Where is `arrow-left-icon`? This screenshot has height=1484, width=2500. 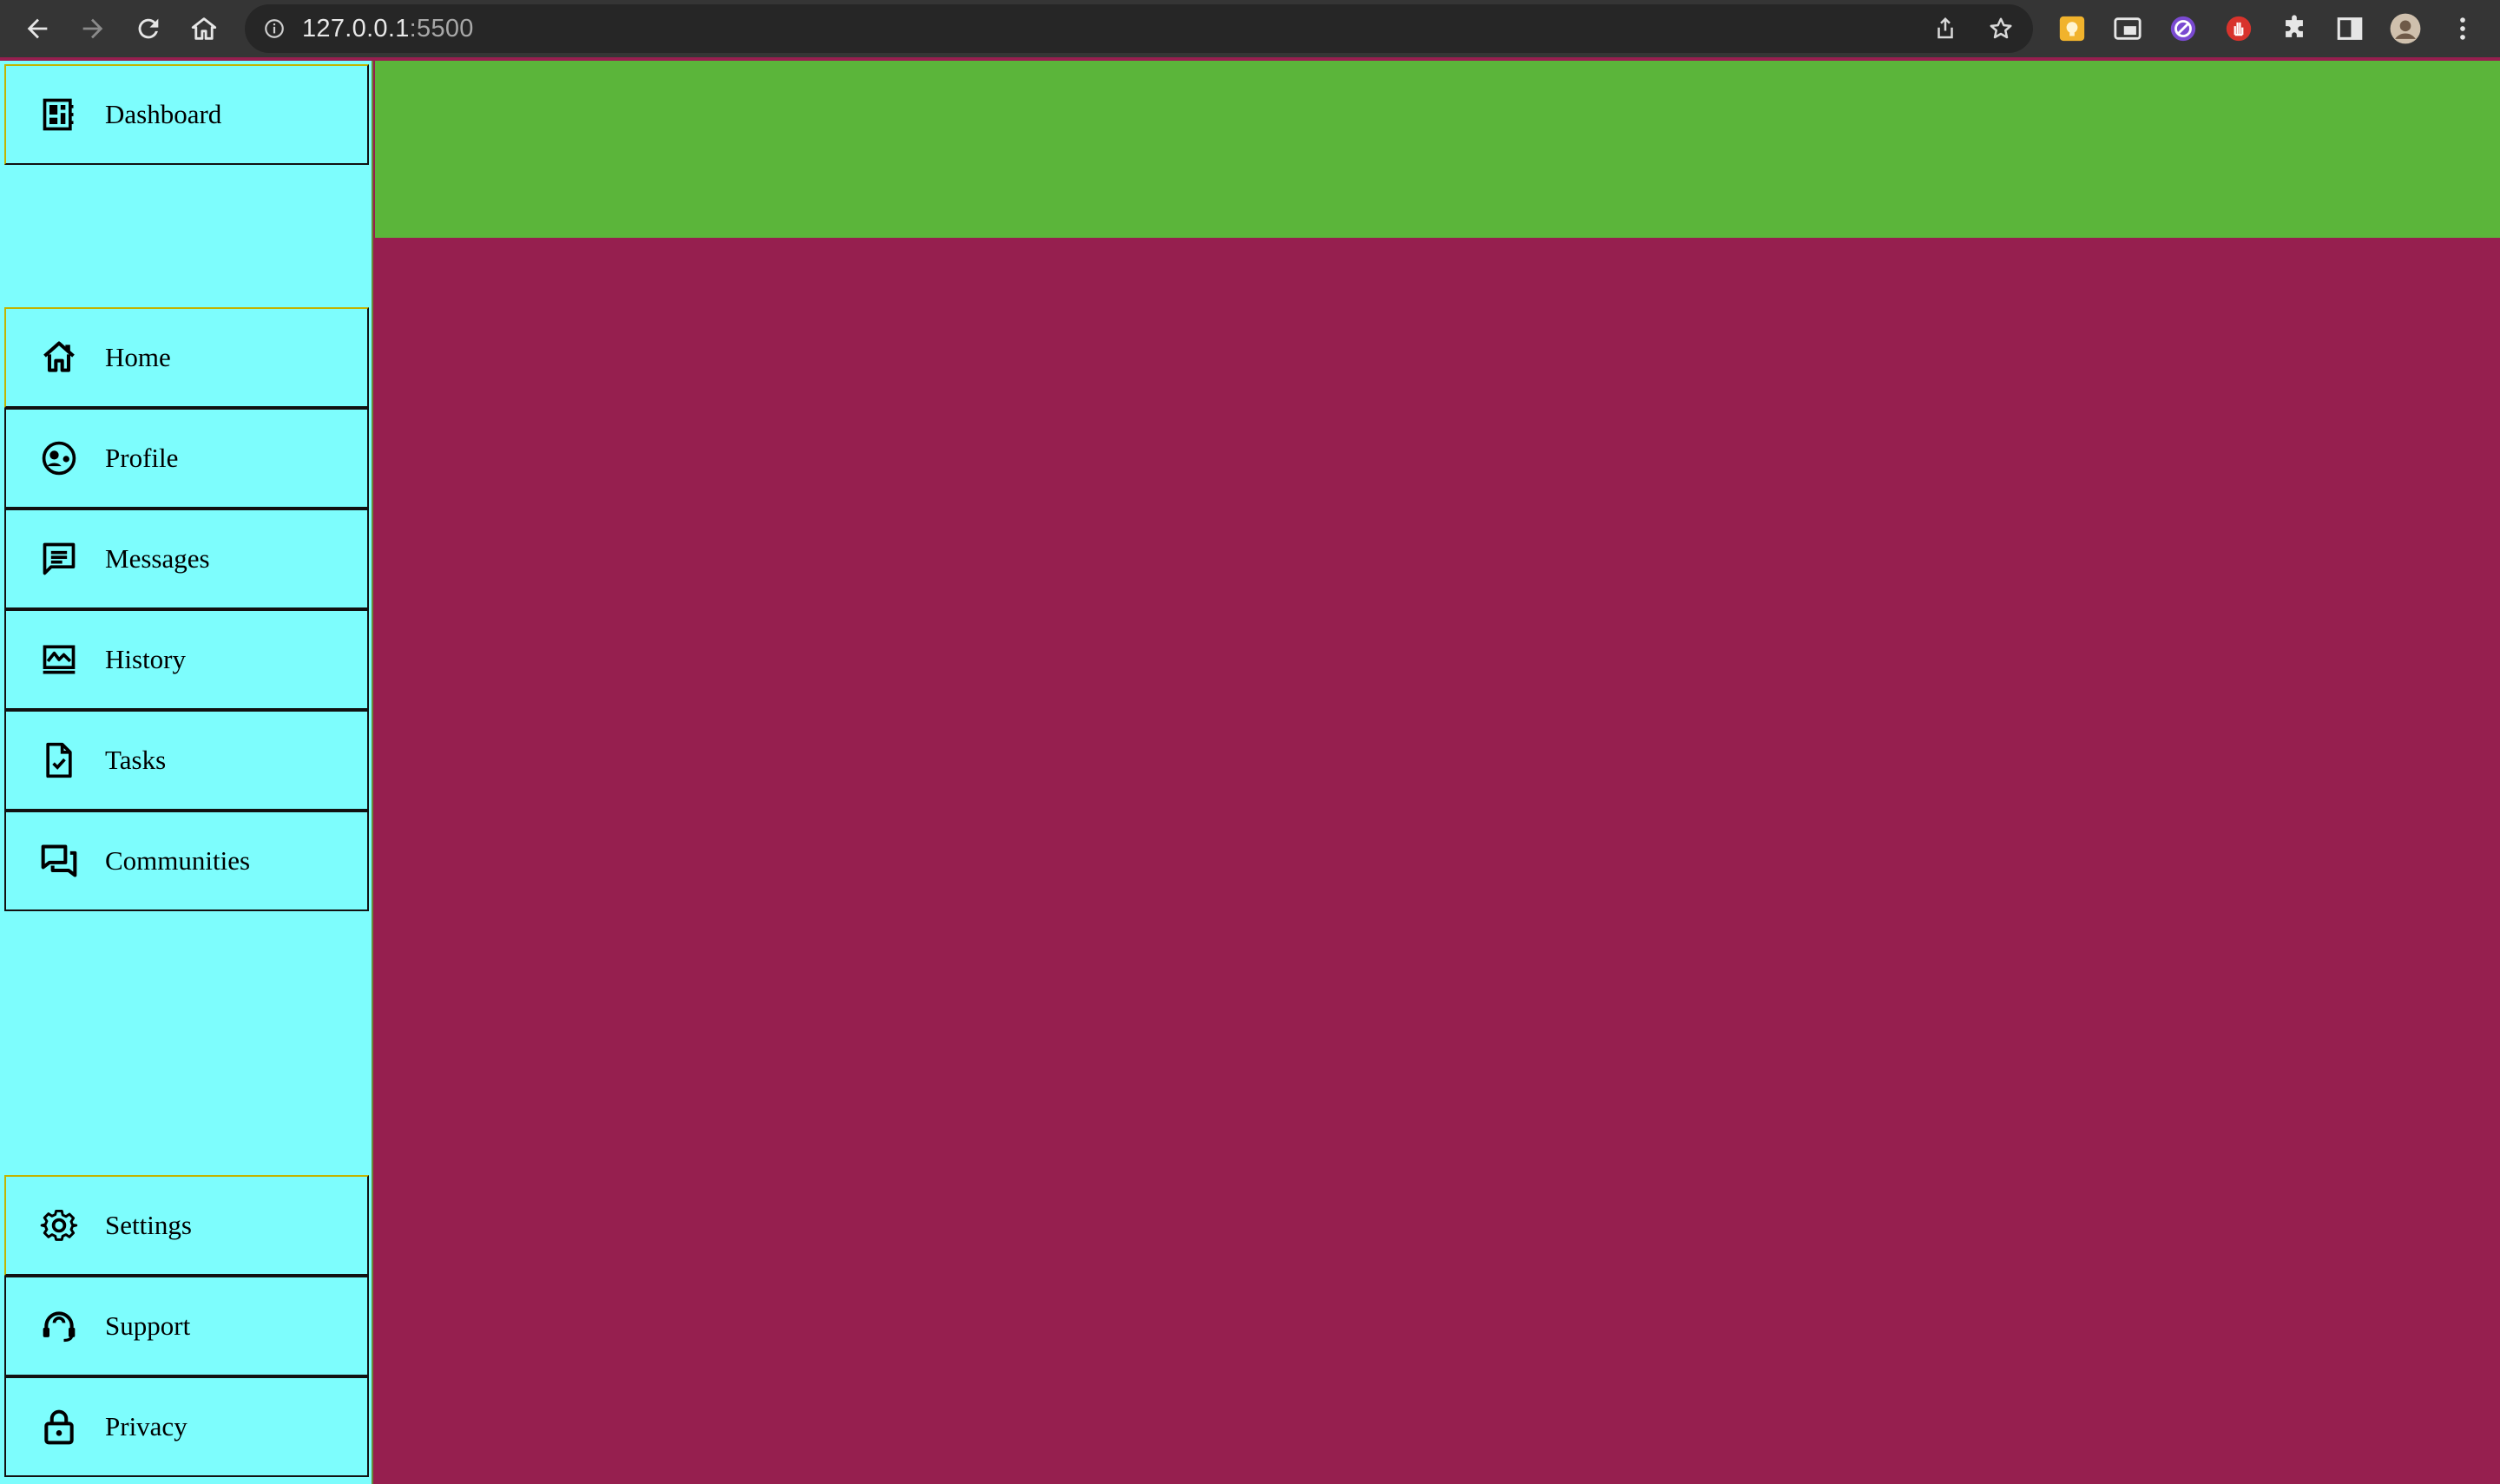 arrow-left-icon is located at coordinates (37, 29).